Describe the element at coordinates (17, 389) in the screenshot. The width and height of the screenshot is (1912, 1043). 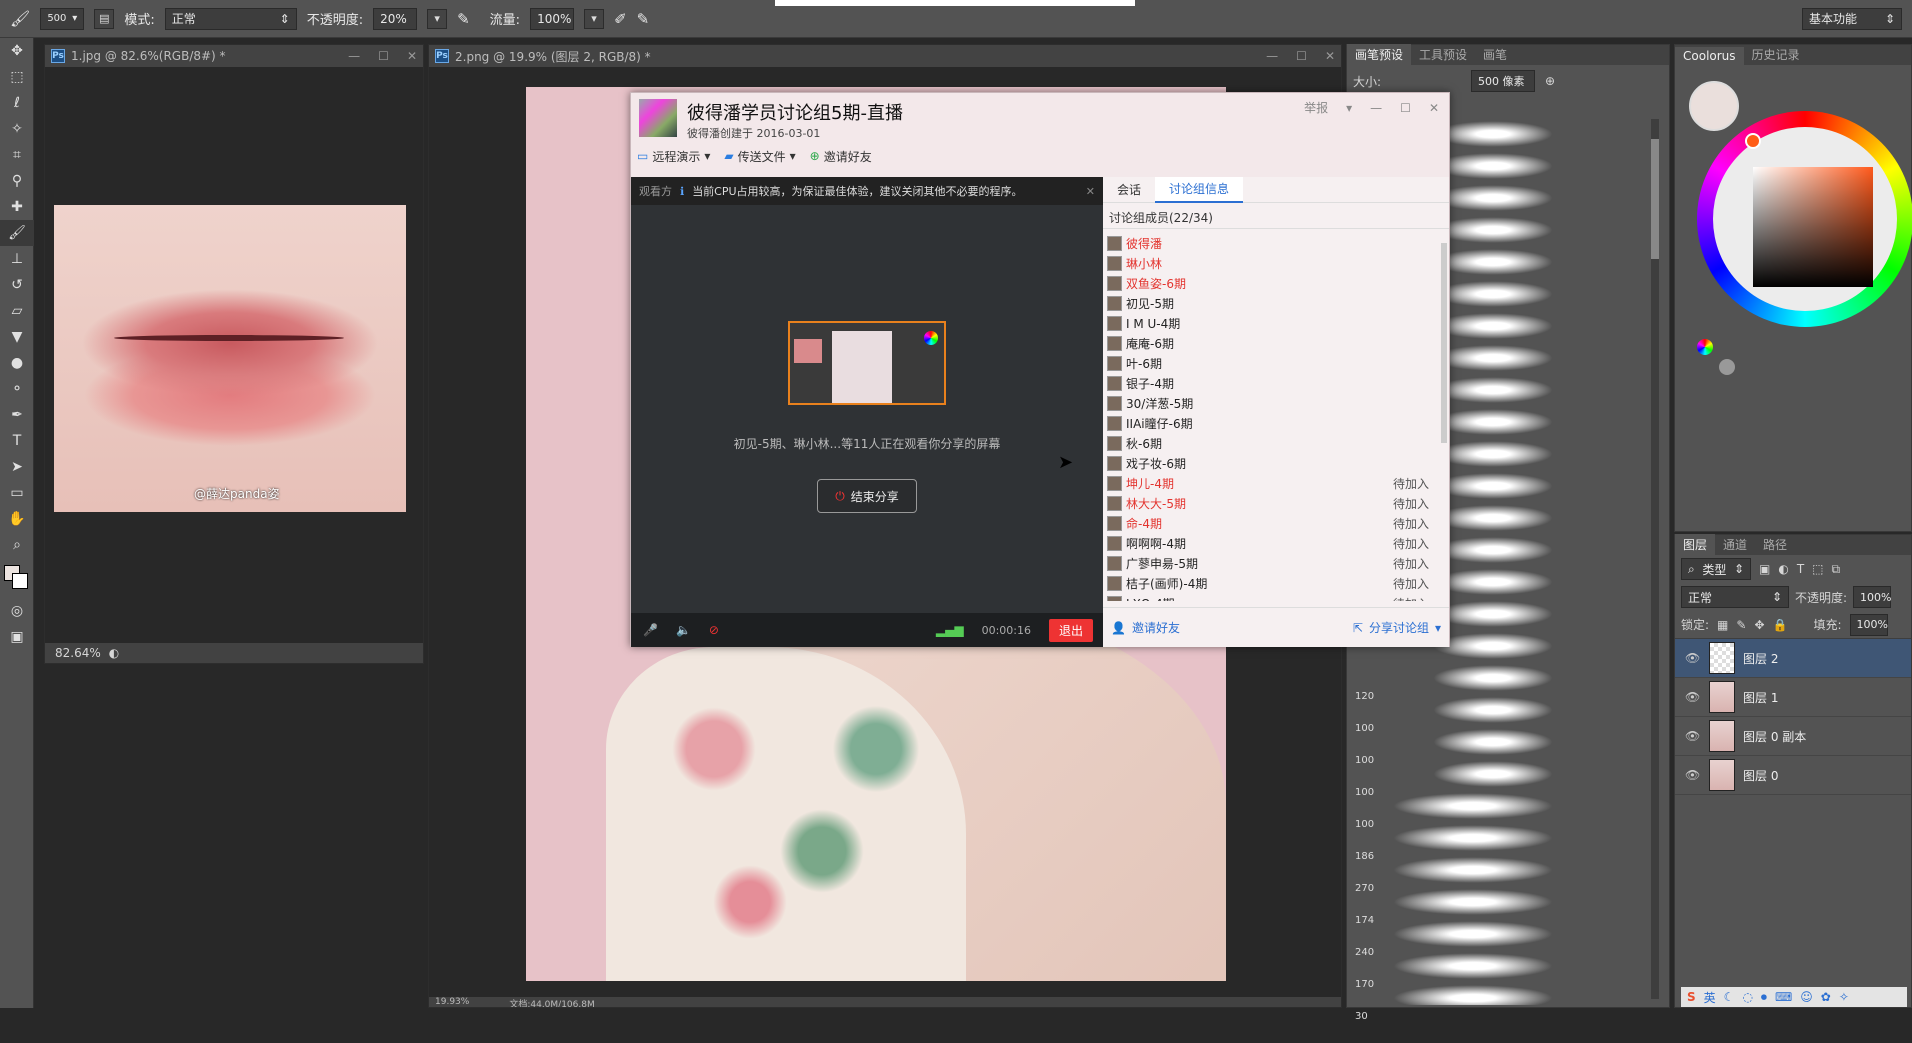
I see `dodge-tool-icon: ⚬` at that location.